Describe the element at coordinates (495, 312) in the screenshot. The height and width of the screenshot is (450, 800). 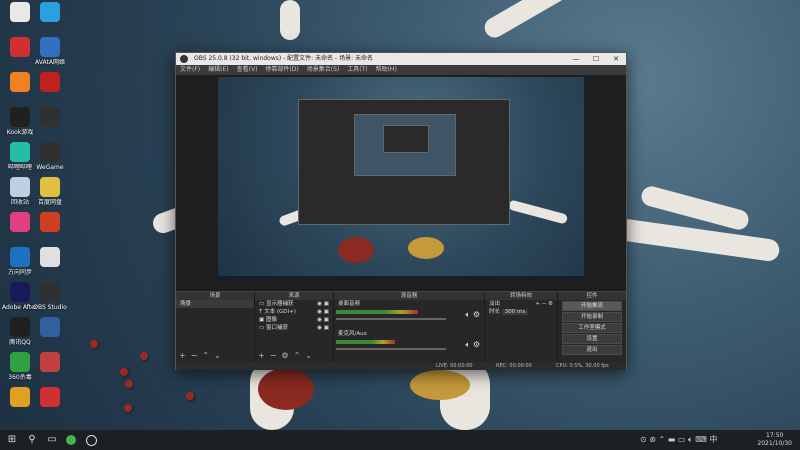
I see `duration-label: 时长` at that location.